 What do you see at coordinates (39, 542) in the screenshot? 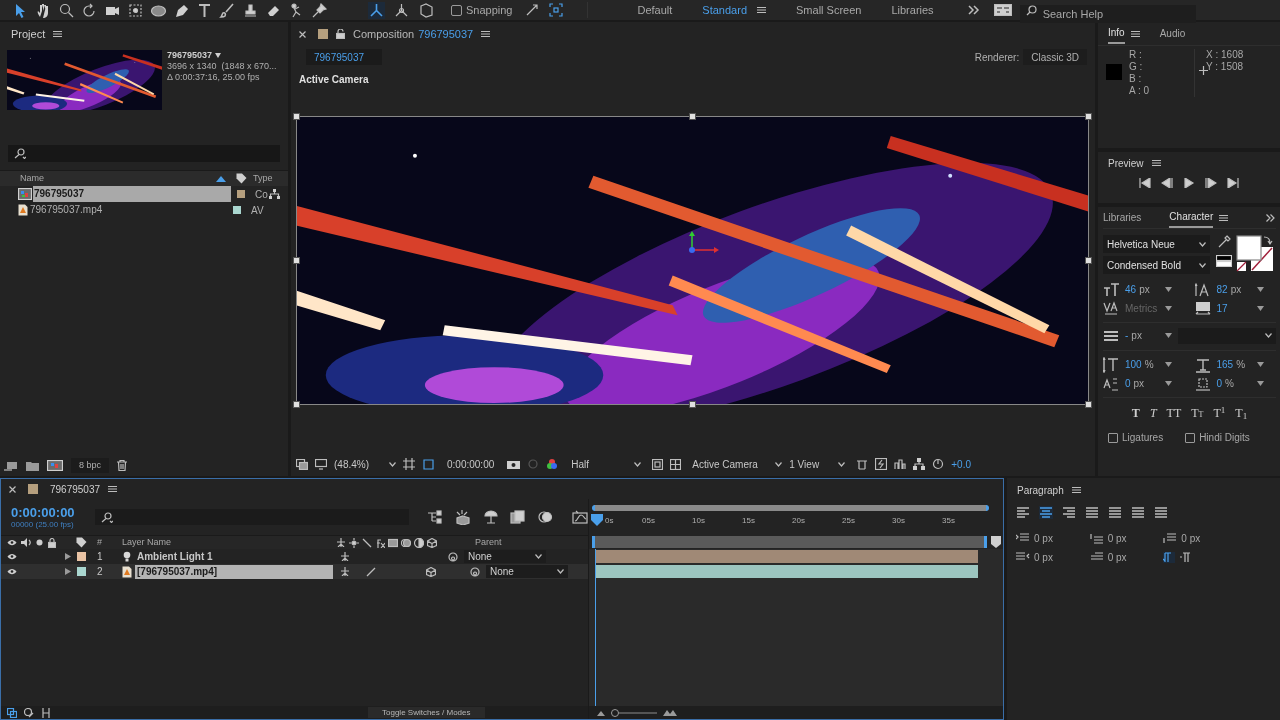
I see `solo-icon` at bounding box center [39, 542].